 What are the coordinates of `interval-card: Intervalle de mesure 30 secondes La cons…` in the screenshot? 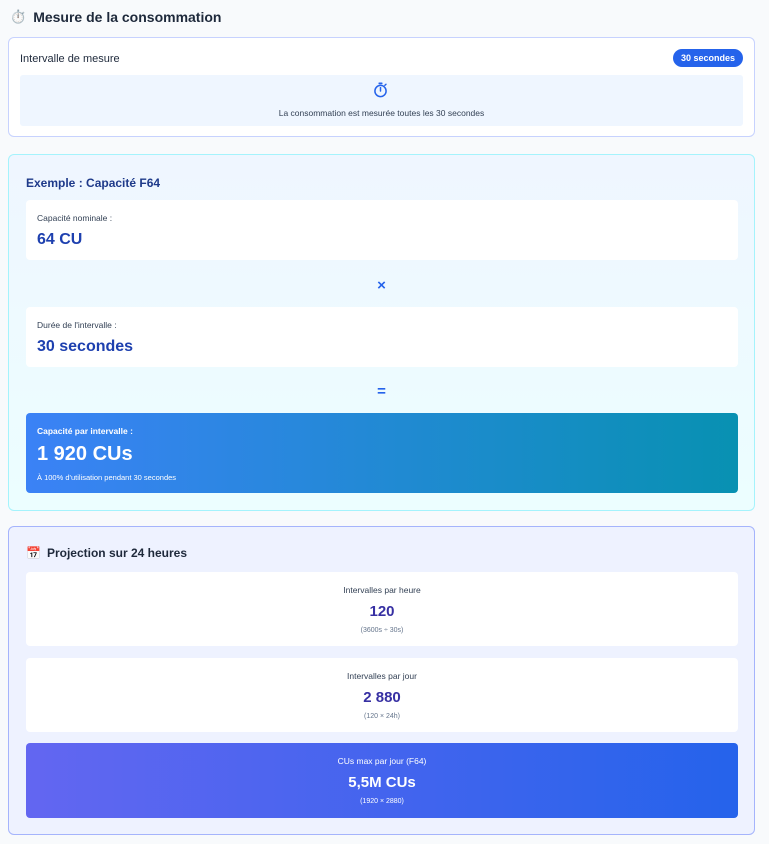 It's located at (381, 87).